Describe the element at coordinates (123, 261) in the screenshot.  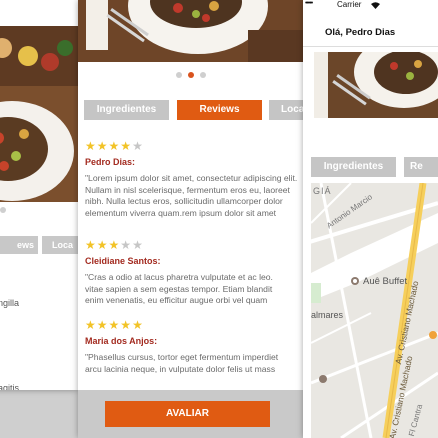
I see `reviewer-name: Cleidiane Santos:` at that location.